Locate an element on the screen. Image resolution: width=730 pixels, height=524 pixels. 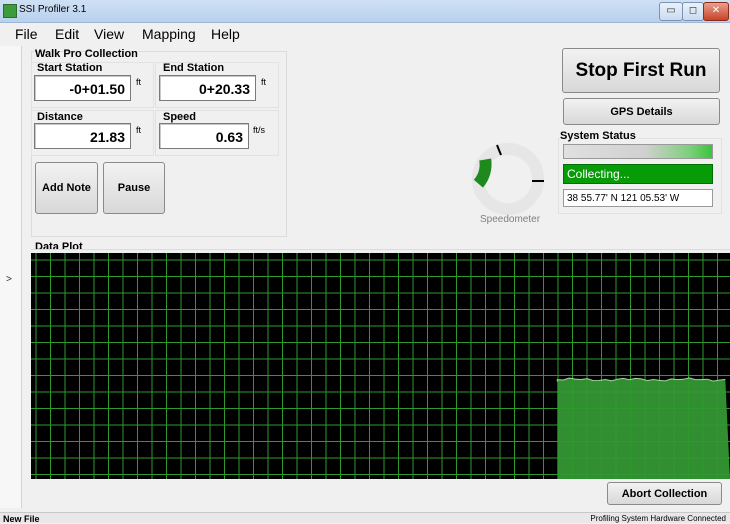
start-station-value: -0+01.50 is located at coordinates (82, 88).